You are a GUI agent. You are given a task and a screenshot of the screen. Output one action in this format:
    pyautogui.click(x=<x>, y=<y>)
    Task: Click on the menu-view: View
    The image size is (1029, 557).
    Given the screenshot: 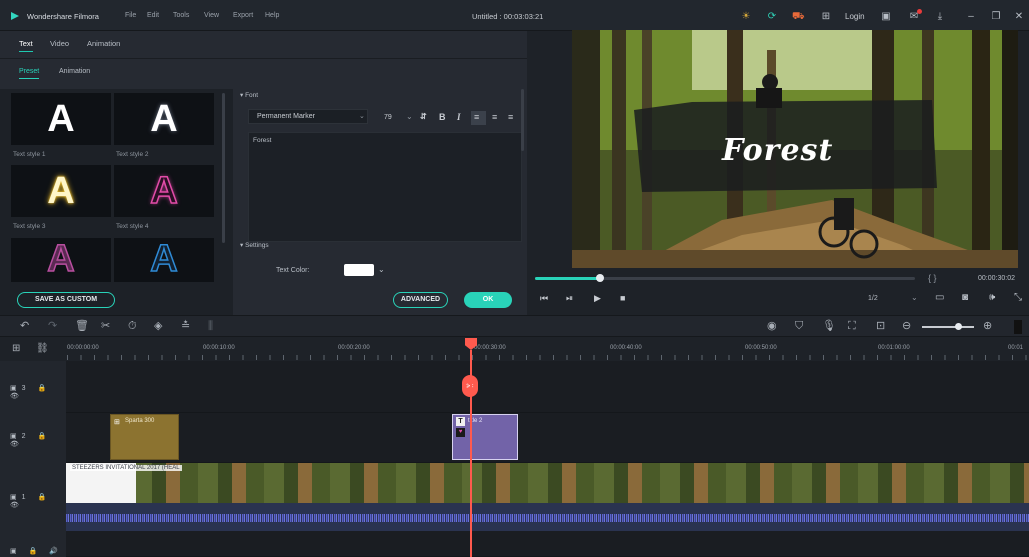 What is the action you would take?
    pyautogui.click(x=211, y=15)
    